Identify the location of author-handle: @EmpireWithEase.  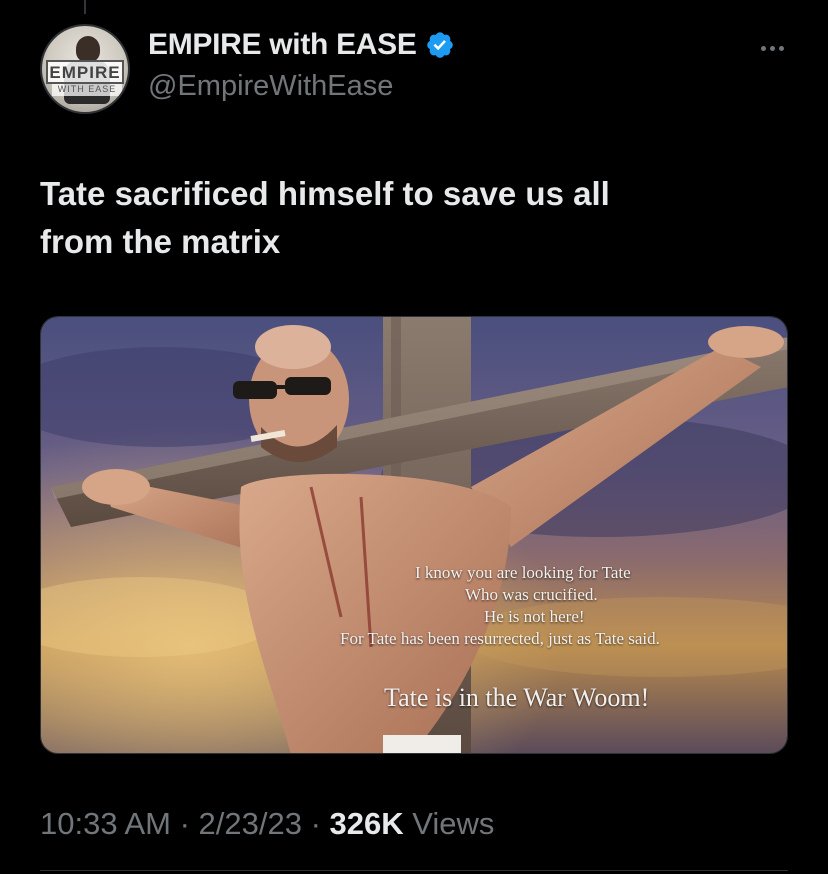
(270, 86).